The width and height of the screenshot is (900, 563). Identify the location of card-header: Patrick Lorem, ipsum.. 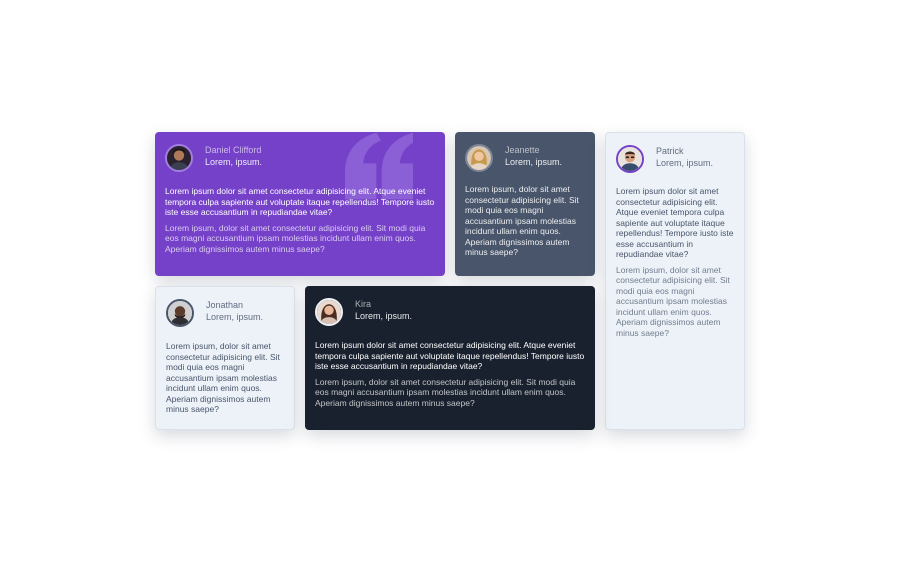
(675, 161).